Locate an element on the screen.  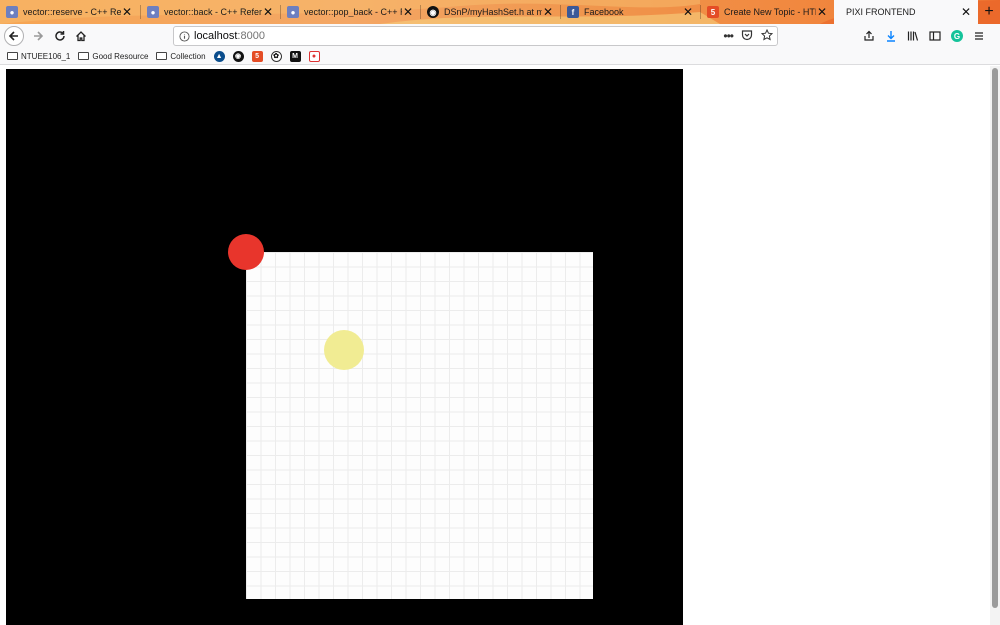
scrollbar-thumb is located at coordinates (995, 338).